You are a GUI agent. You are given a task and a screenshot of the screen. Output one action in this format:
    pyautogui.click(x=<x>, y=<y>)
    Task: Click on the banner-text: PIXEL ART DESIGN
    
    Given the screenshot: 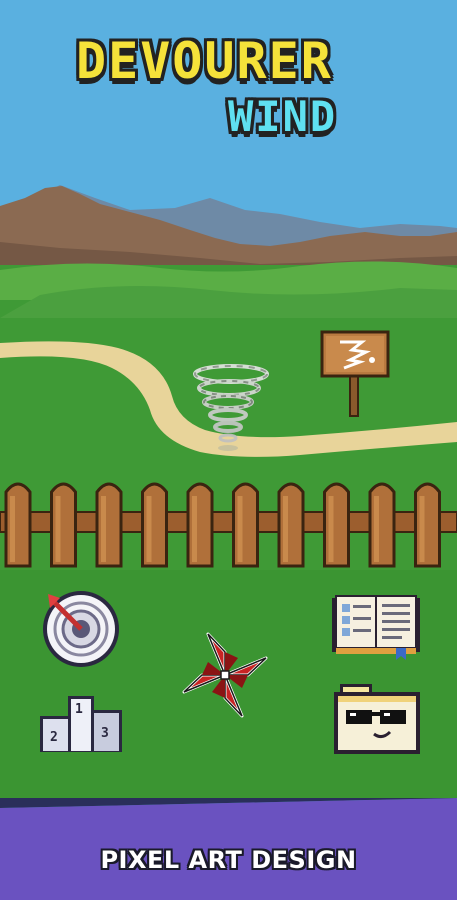 What is the action you would take?
    pyautogui.click(x=228, y=860)
    